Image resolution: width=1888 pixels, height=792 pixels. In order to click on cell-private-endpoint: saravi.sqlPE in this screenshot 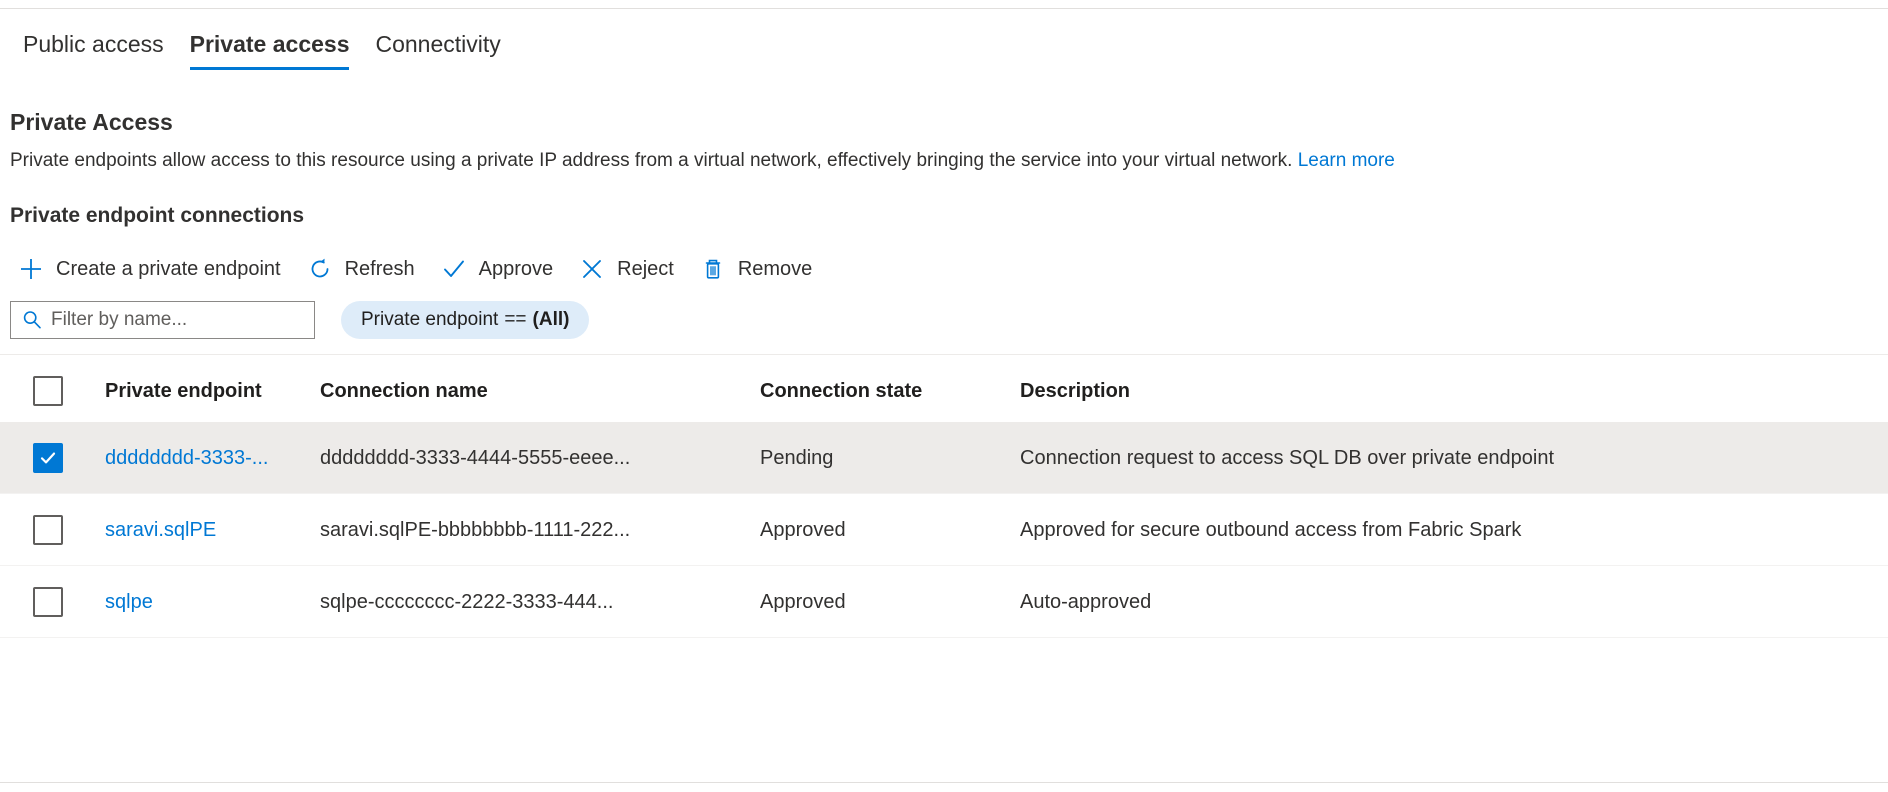, I will do `click(212, 530)`.